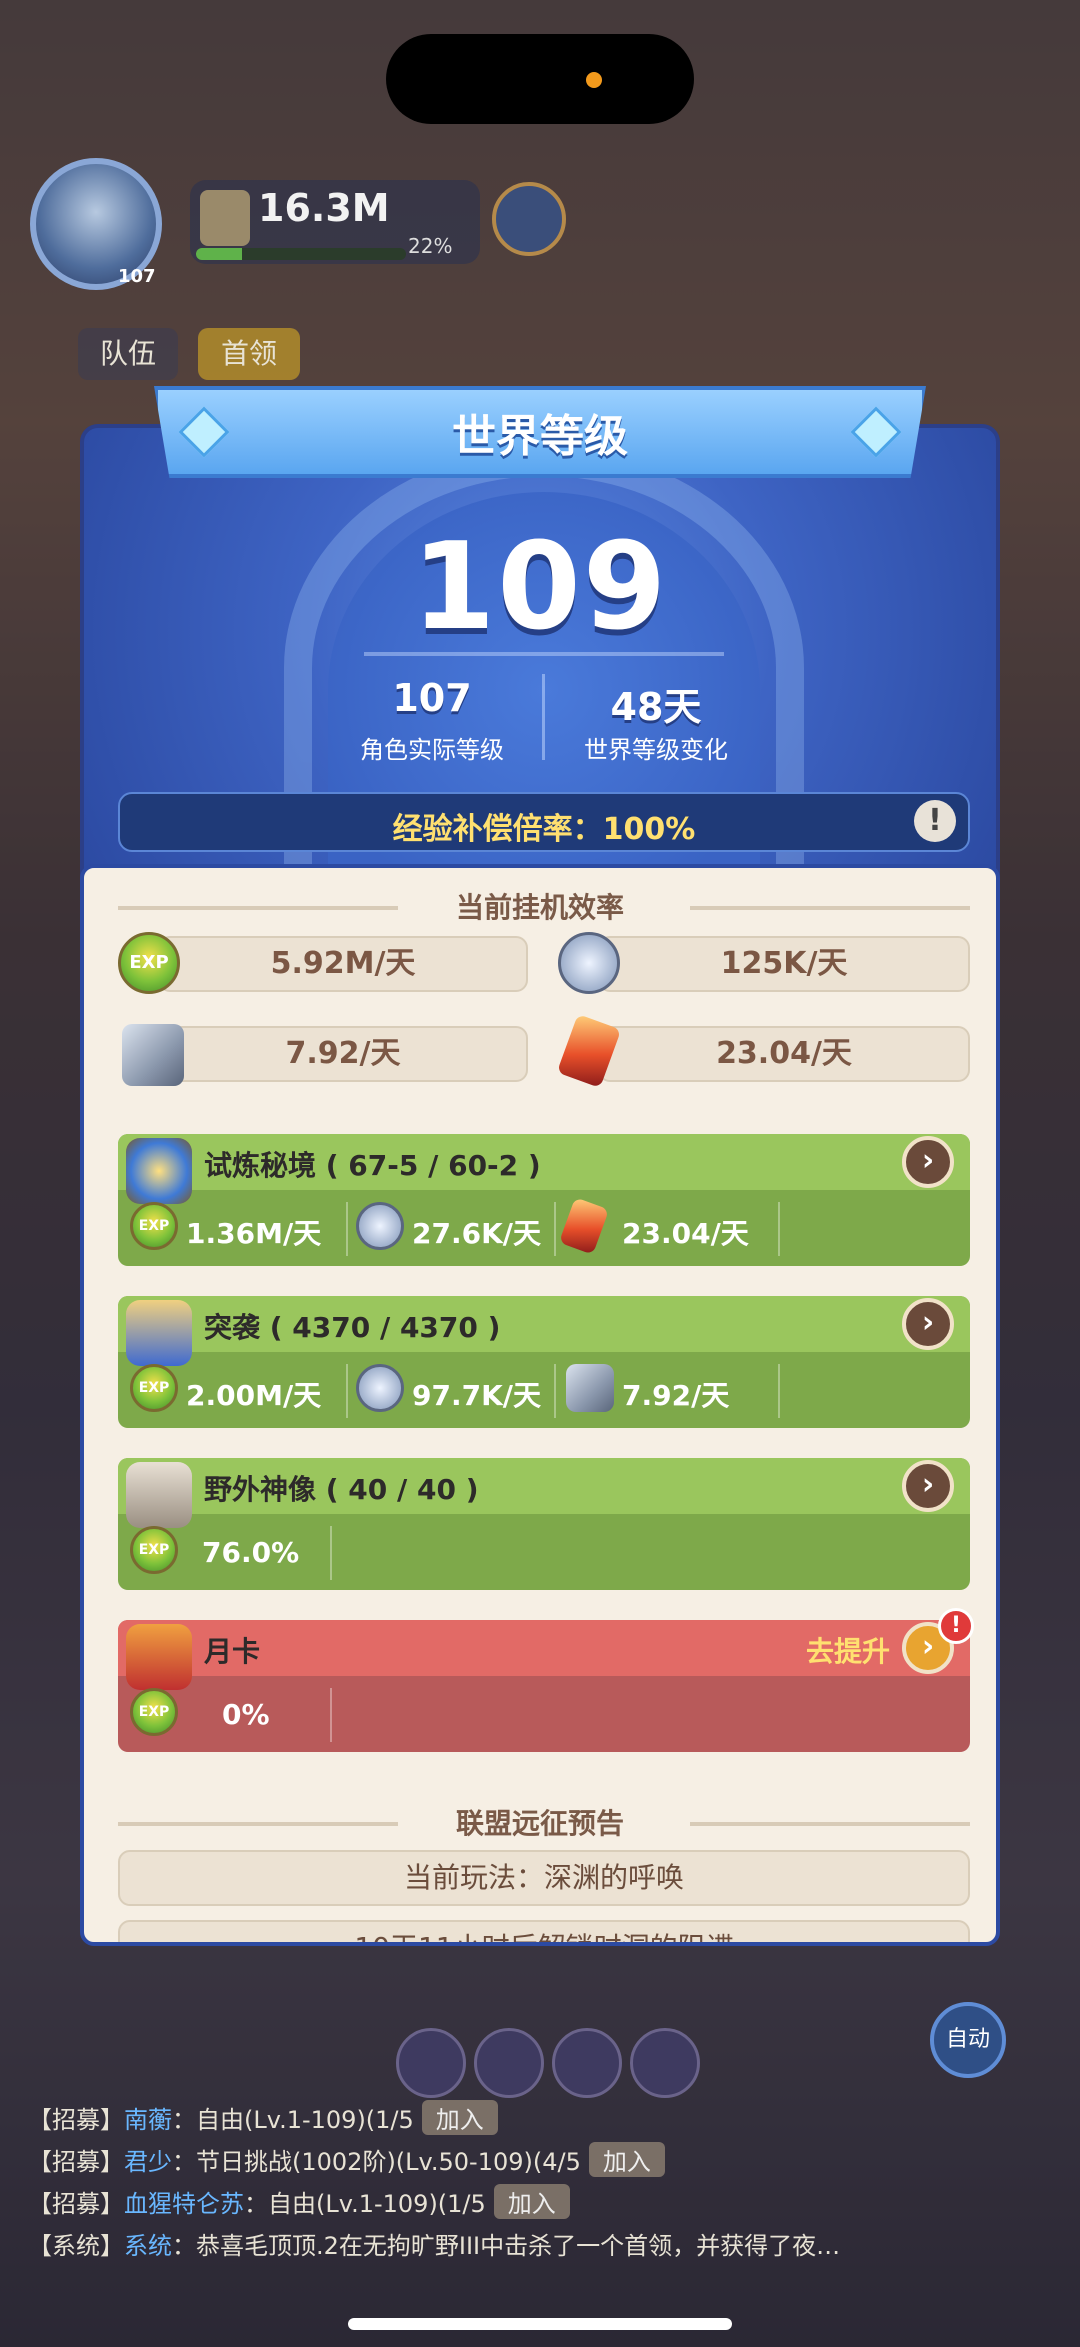 The width and height of the screenshot is (1080, 2347). Describe the element at coordinates (76, 2246) in the screenshot. I see `chat-prefix: 【系统】` at that location.